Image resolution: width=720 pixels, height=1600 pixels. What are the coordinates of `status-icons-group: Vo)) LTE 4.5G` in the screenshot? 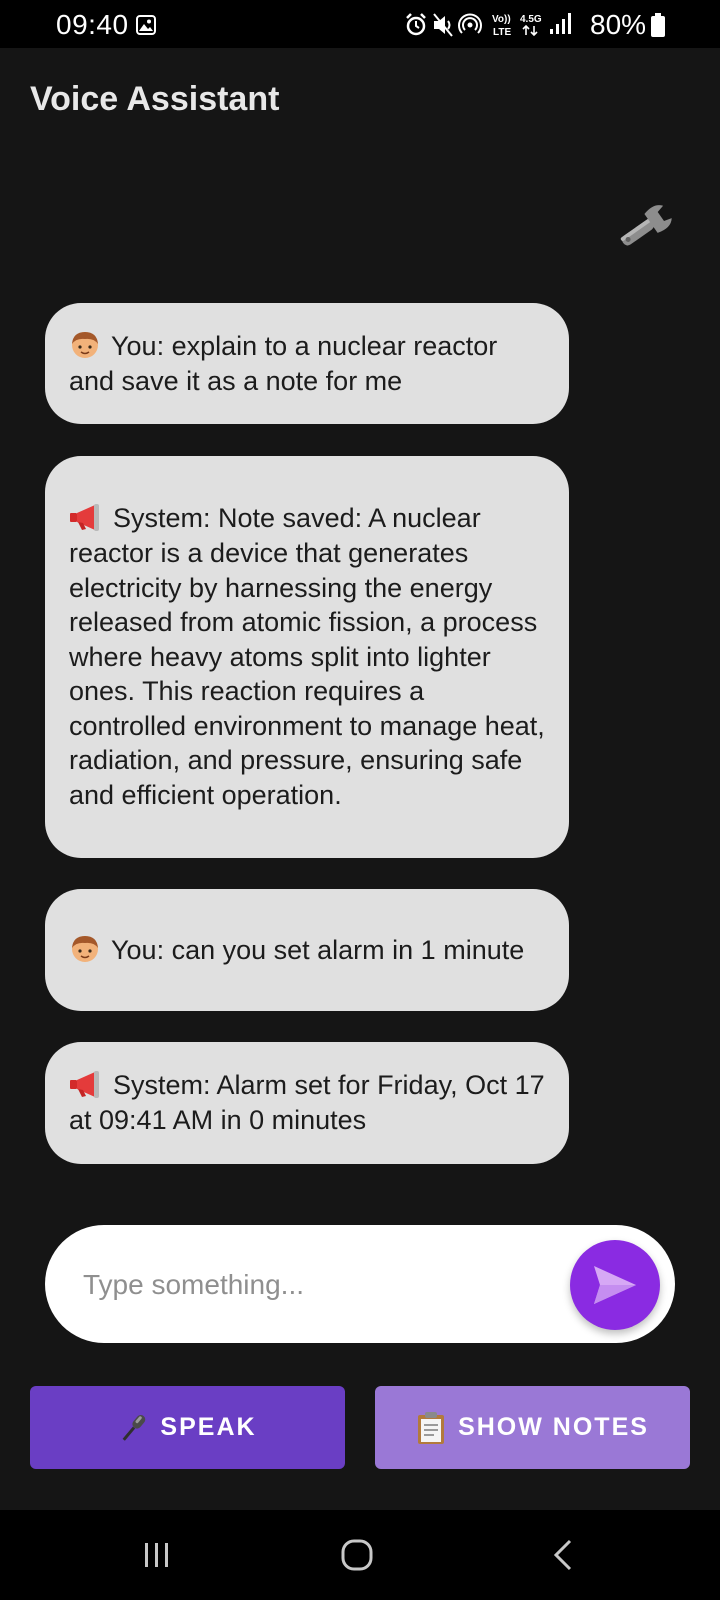 It's located at (488, 25).